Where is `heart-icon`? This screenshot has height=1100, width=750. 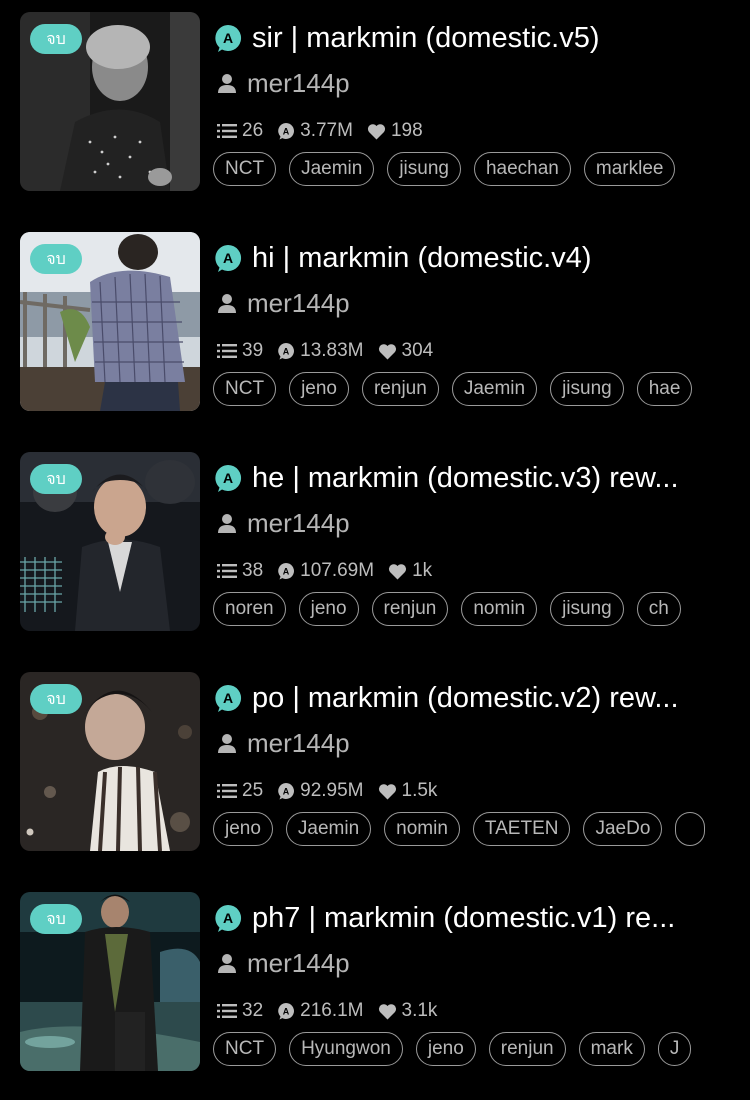 heart-icon is located at coordinates (376, 131).